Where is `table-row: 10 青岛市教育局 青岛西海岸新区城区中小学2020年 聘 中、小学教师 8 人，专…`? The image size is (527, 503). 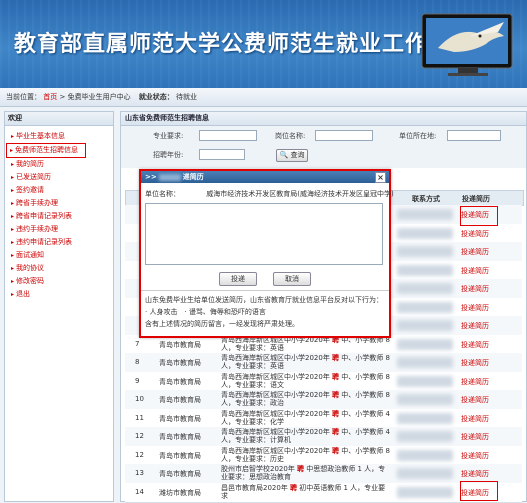
table-row: 10 青岛市教育局 青岛西海岸新区城区中小学2020年 聘 中、小学教师 8 人，专… is located at coordinates (323, 400).